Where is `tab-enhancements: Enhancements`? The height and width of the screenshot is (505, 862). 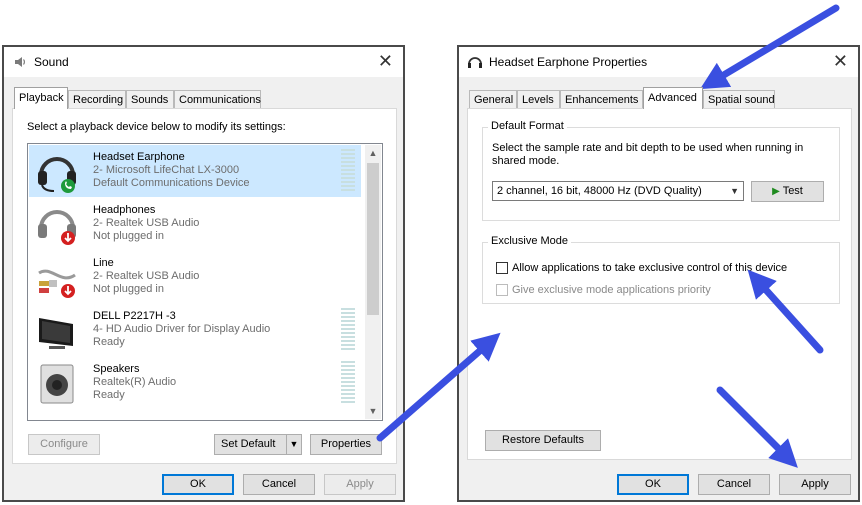 tab-enhancements: Enhancements is located at coordinates (601, 99).